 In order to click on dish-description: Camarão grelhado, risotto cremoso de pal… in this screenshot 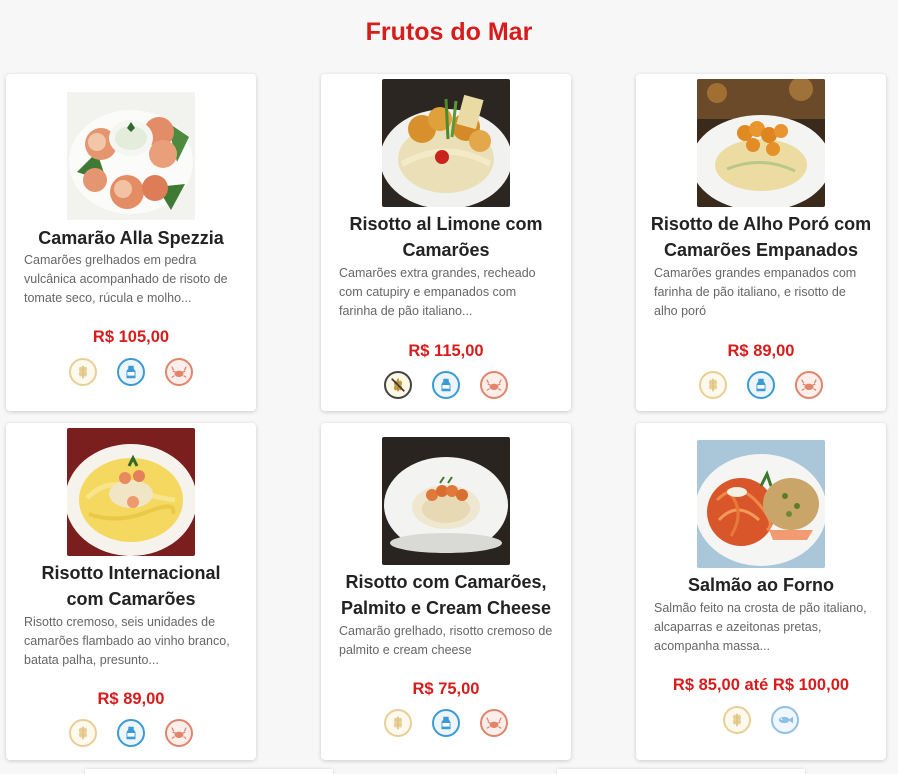, I will do `click(446, 640)`.